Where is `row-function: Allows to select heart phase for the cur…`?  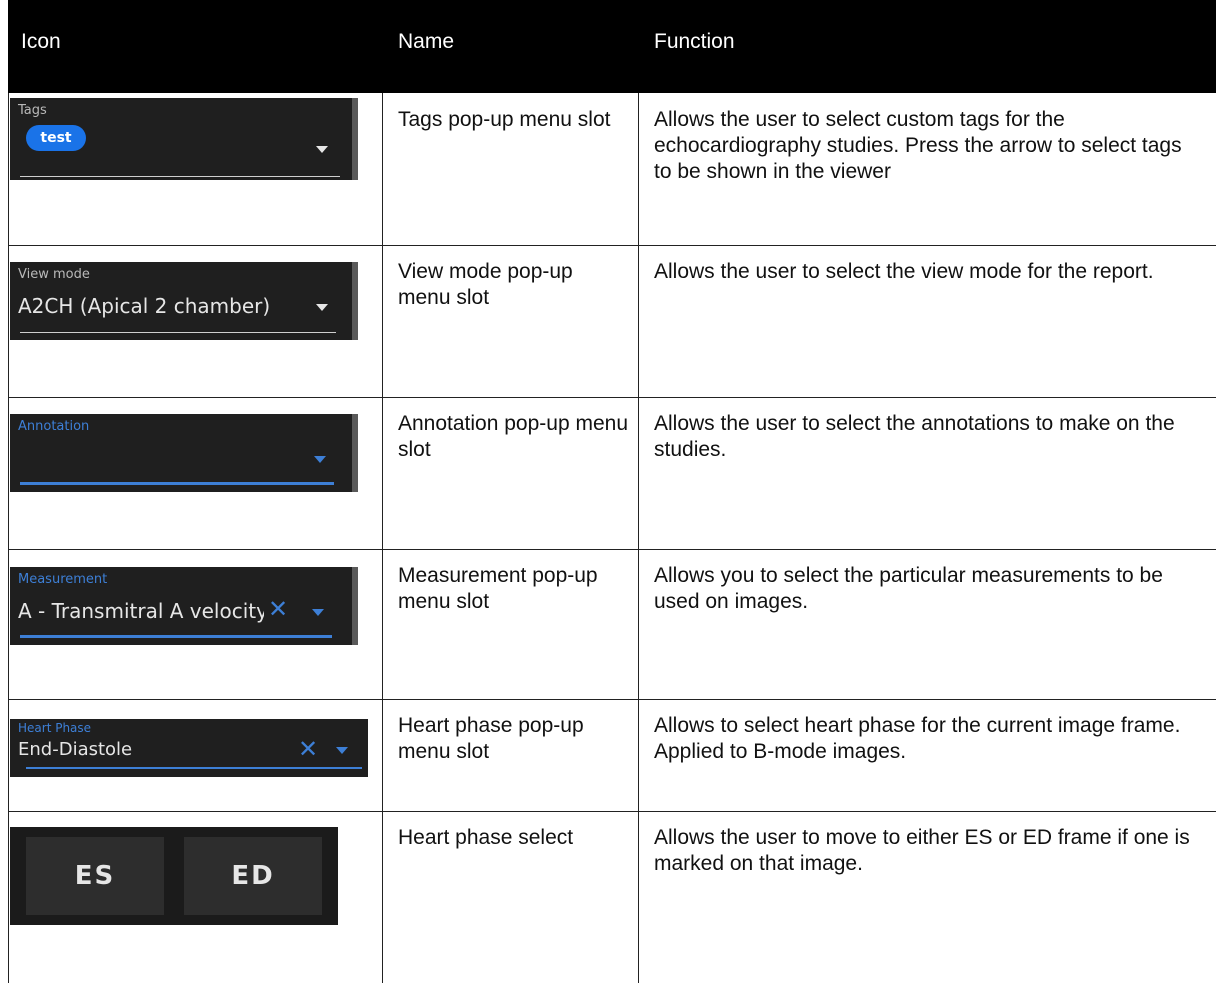 row-function: Allows to select heart phase for the cur… is located at coordinates (917, 738).